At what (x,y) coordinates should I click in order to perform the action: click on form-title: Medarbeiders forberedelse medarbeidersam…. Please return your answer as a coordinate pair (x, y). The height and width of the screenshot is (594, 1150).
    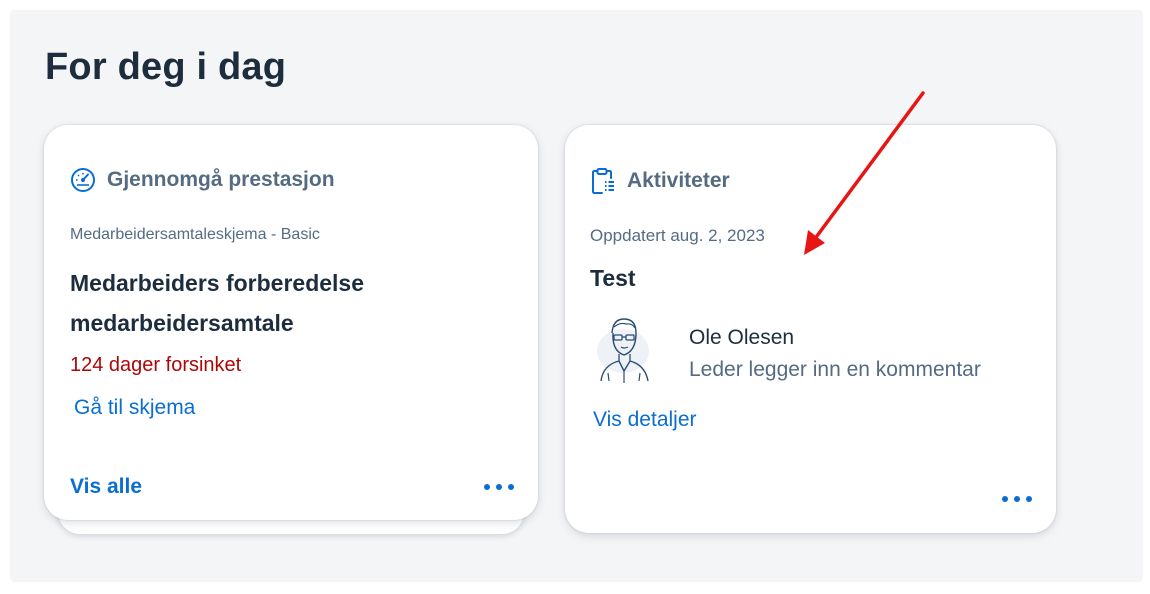
    Looking at the image, I should click on (217, 303).